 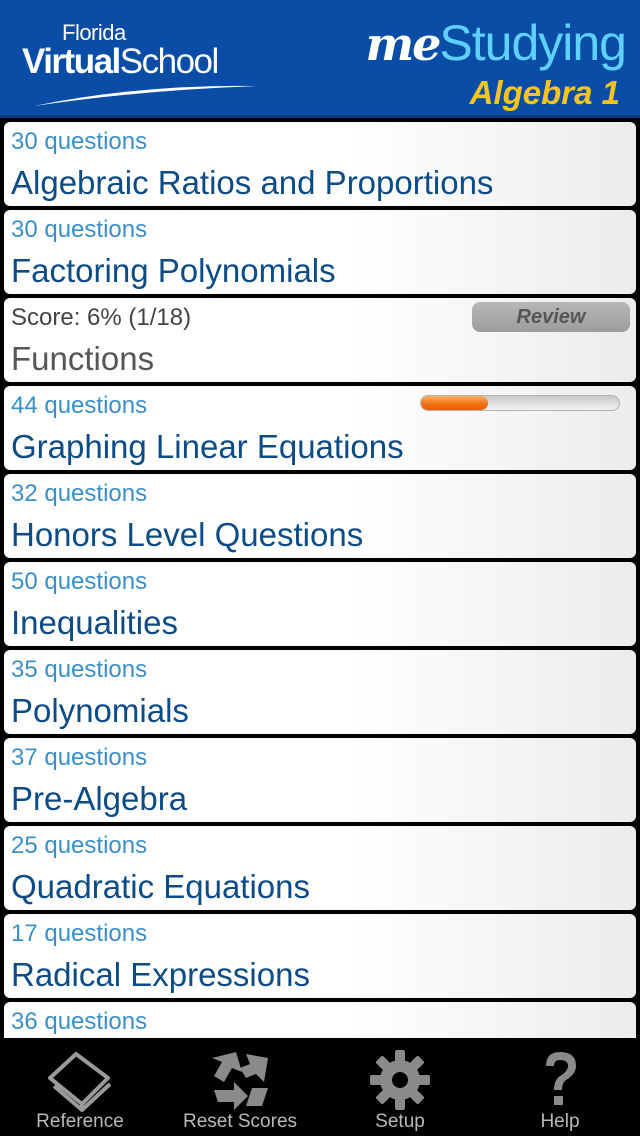 What do you see at coordinates (320, 956) in the screenshot?
I see `topic-row-radical-expressions: 17 questions Radical Expressions` at bounding box center [320, 956].